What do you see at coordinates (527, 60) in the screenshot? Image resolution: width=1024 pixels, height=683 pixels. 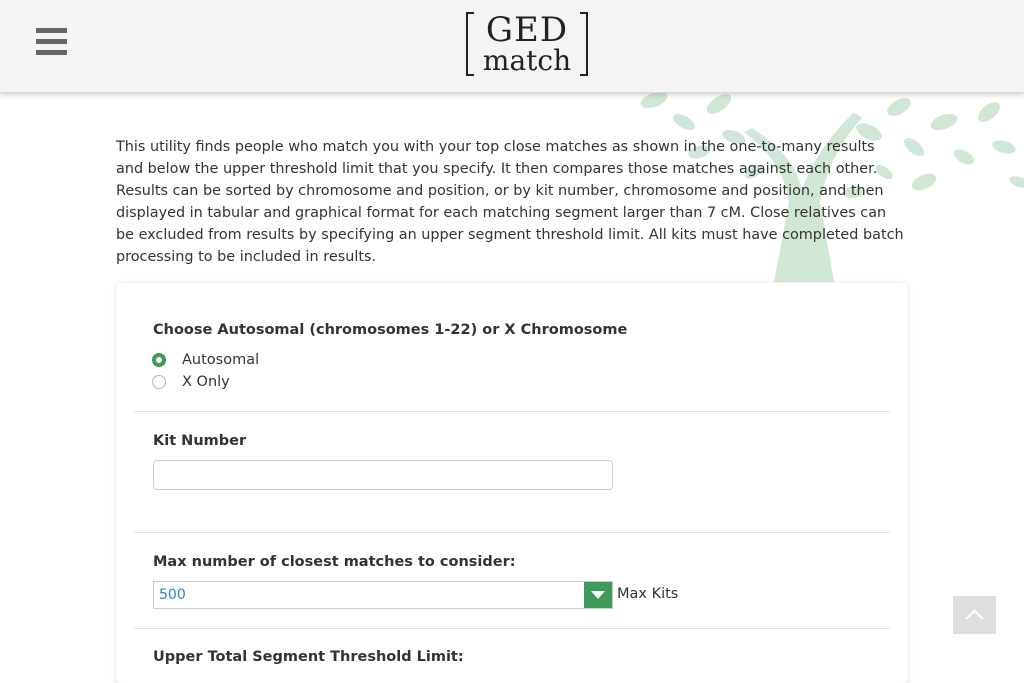 I see `logo-text-match: match` at bounding box center [527, 60].